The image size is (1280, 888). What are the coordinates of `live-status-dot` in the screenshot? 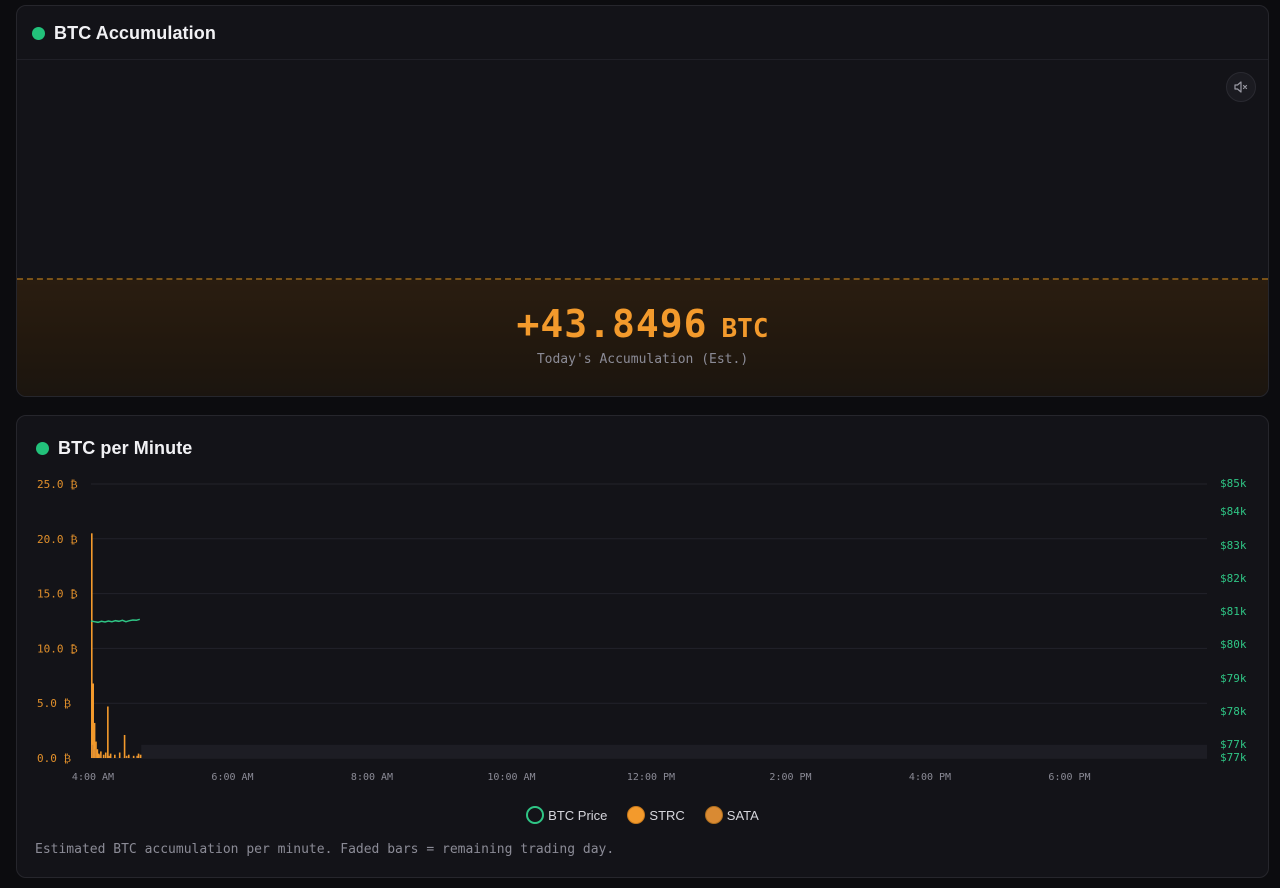 It's located at (38, 33).